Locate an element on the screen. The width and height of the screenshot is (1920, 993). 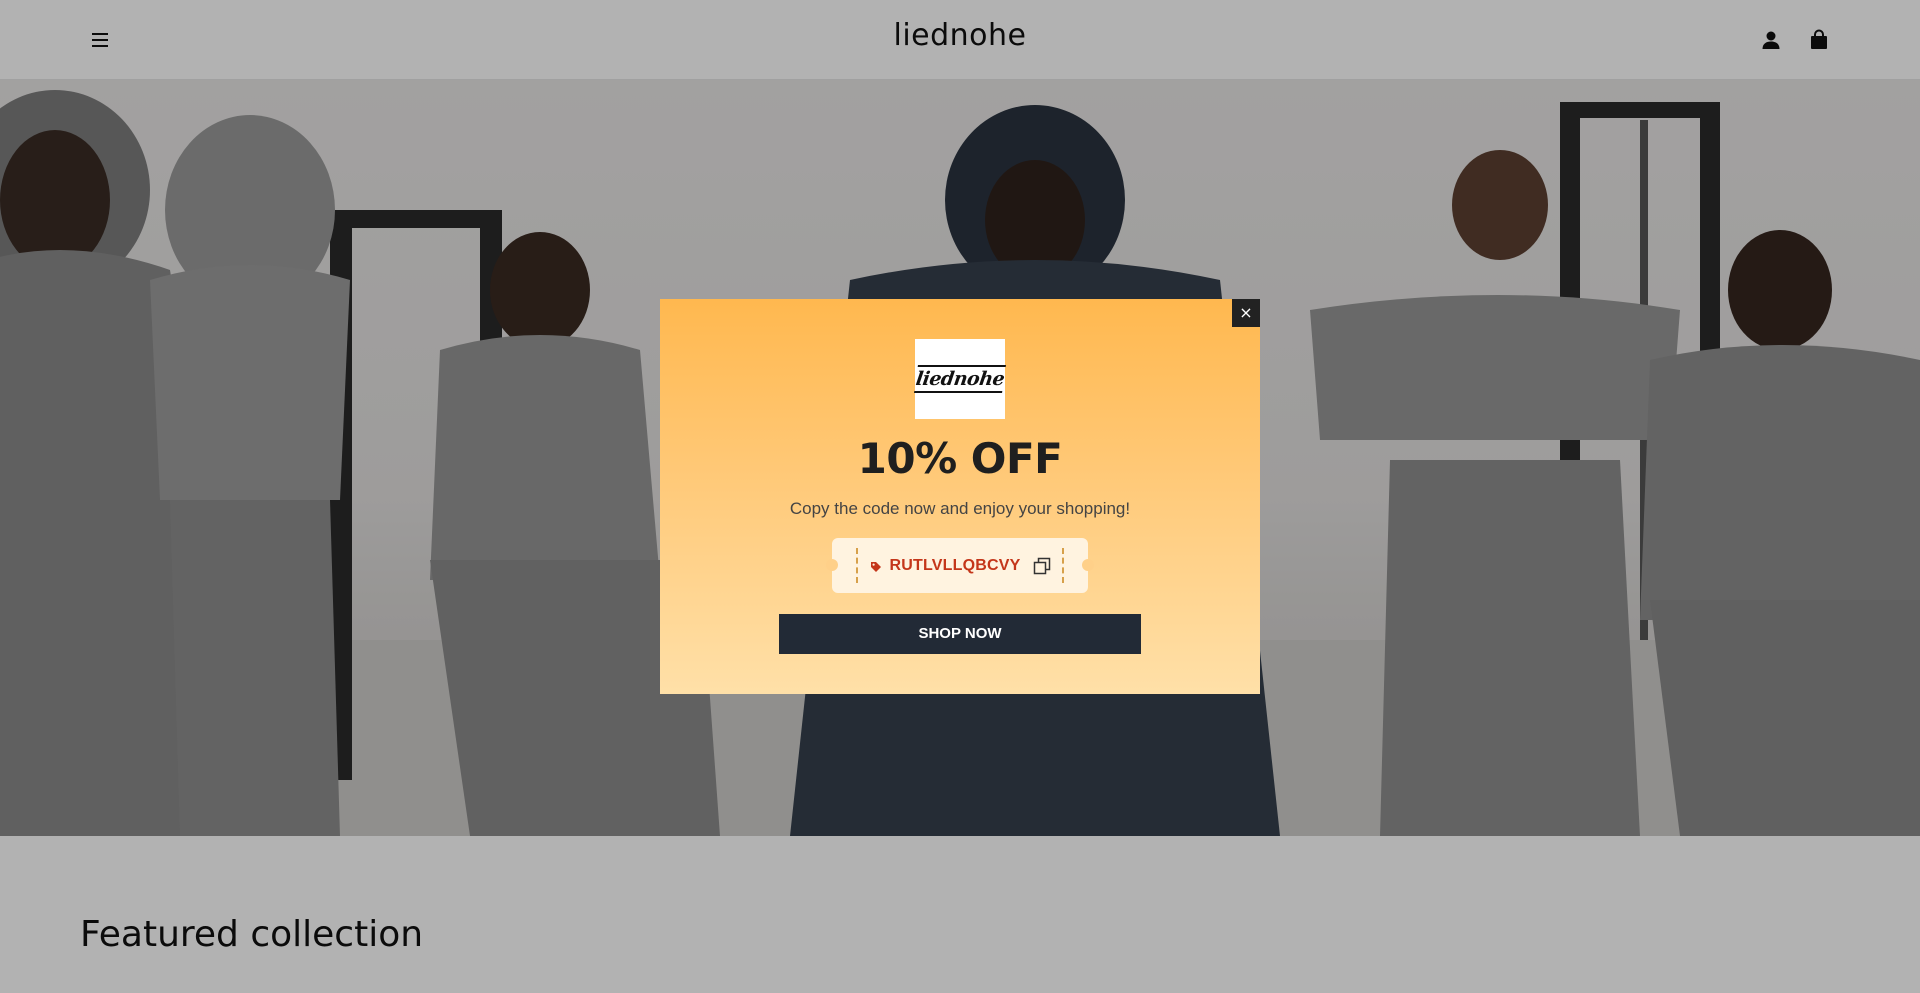
coupon-box: RUTLVLLQBCVY is located at coordinates (960, 565).